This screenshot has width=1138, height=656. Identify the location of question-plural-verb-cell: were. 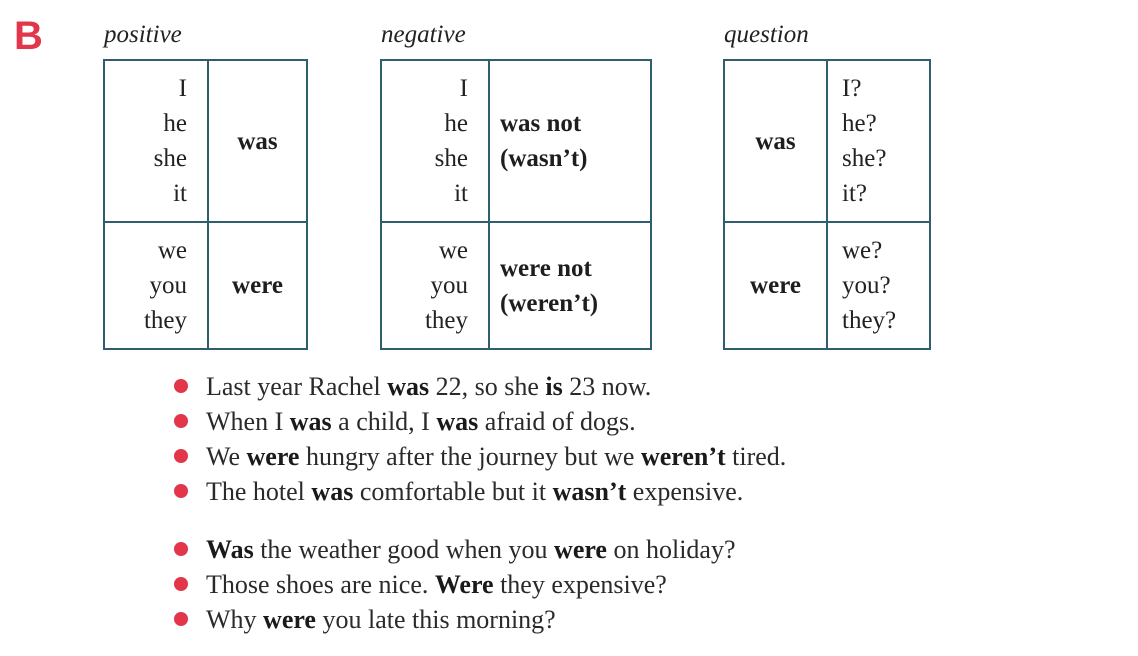
(775, 285).